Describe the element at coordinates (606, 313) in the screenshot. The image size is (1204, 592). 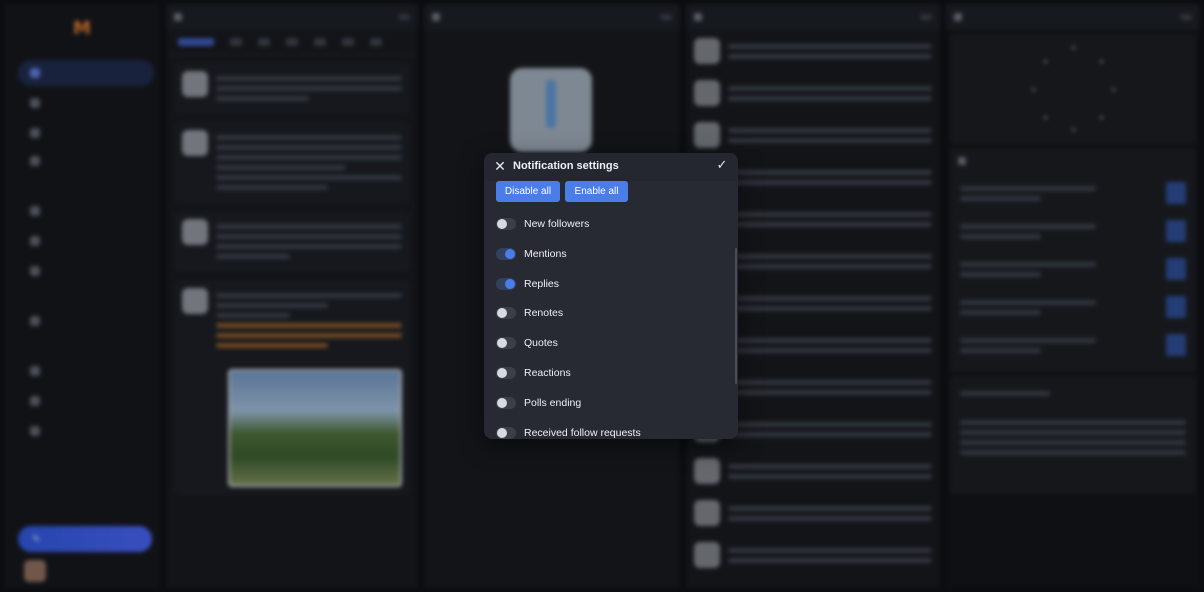
I see `toggle-option: Renotes` at that location.